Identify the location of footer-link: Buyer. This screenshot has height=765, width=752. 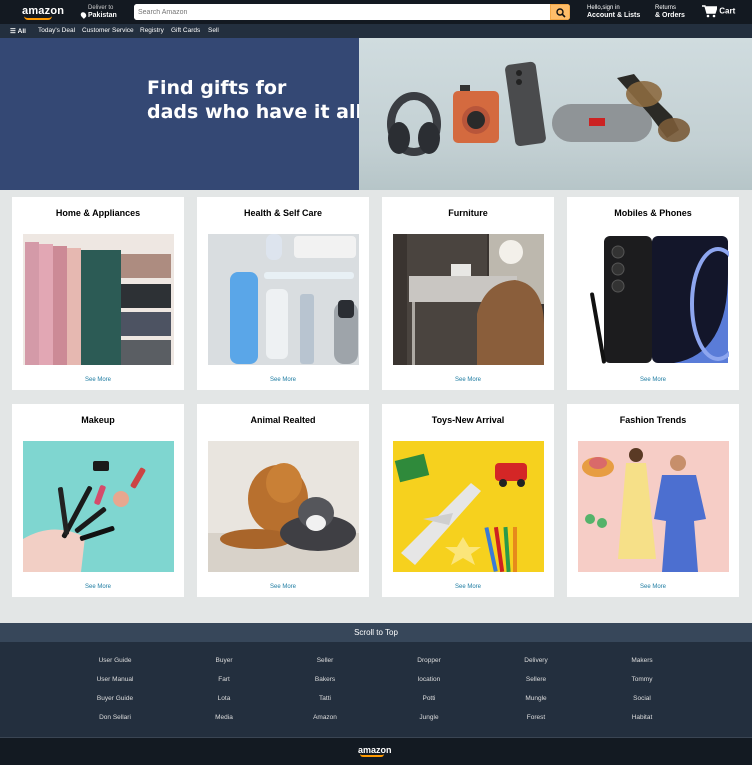
(224, 660).